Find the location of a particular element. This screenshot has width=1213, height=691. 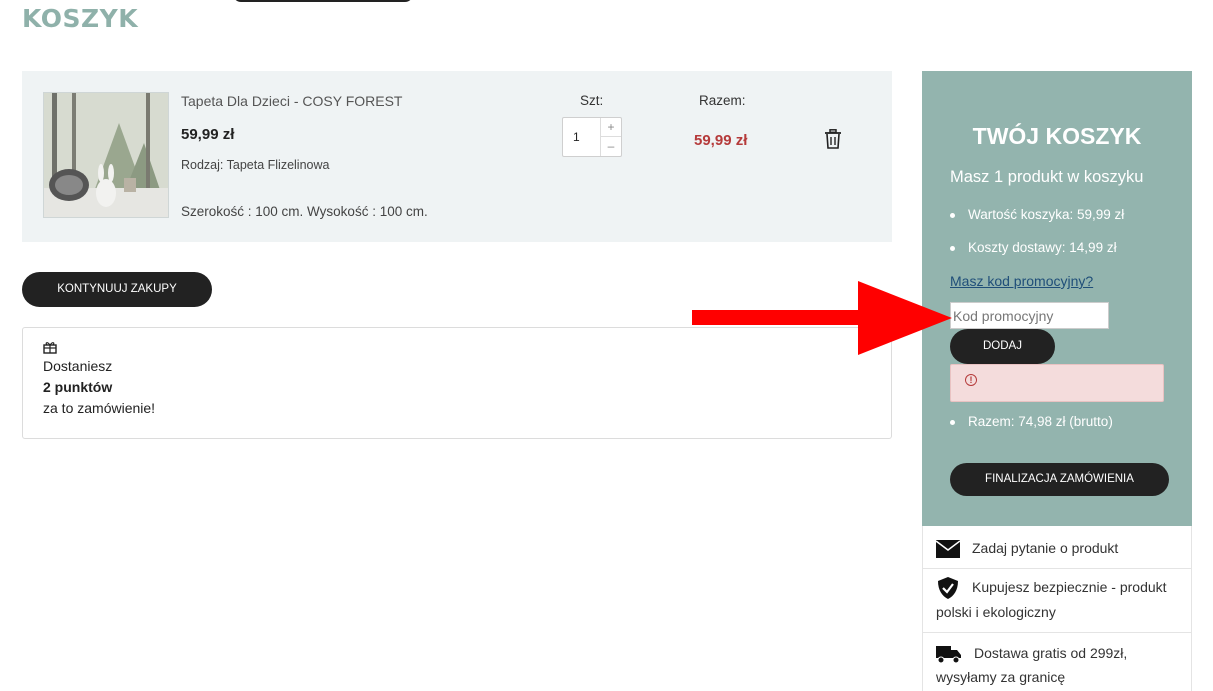

product-dimensions: Szerokość : 100 cm. Wysokość : 100 cm. is located at coordinates (304, 211).